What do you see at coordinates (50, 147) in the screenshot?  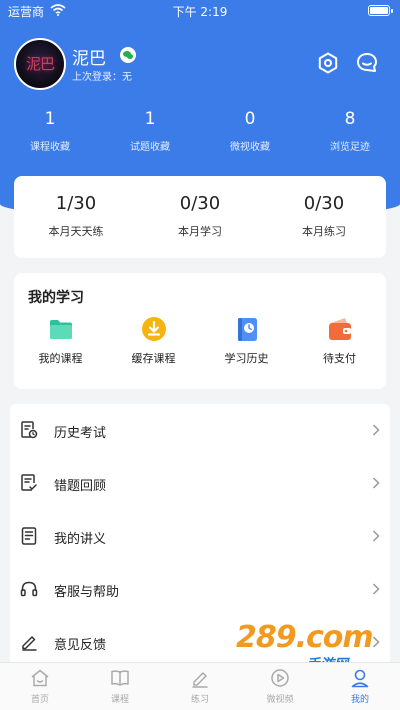 I see `stat-label: 课程收藏` at bounding box center [50, 147].